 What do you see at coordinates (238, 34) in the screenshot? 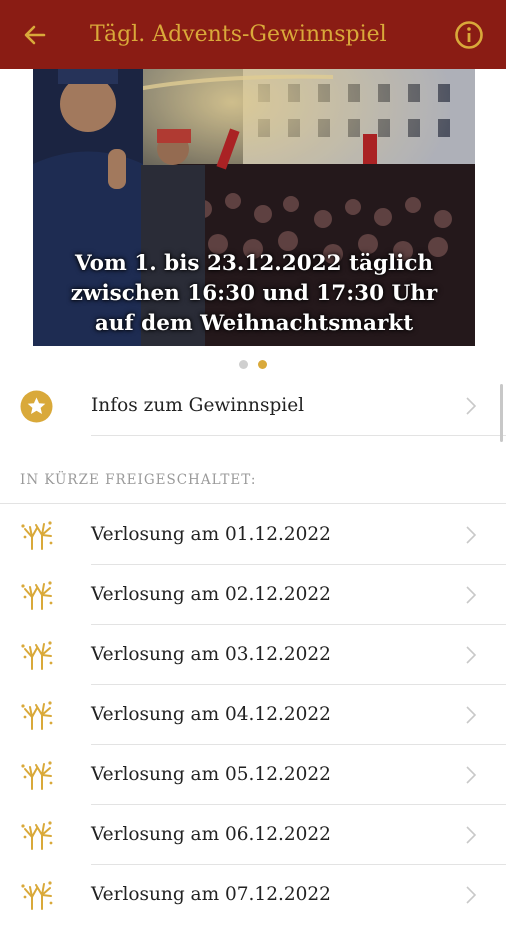
I see `page-title: Tägl. Advents-Gewinnspiel` at bounding box center [238, 34].